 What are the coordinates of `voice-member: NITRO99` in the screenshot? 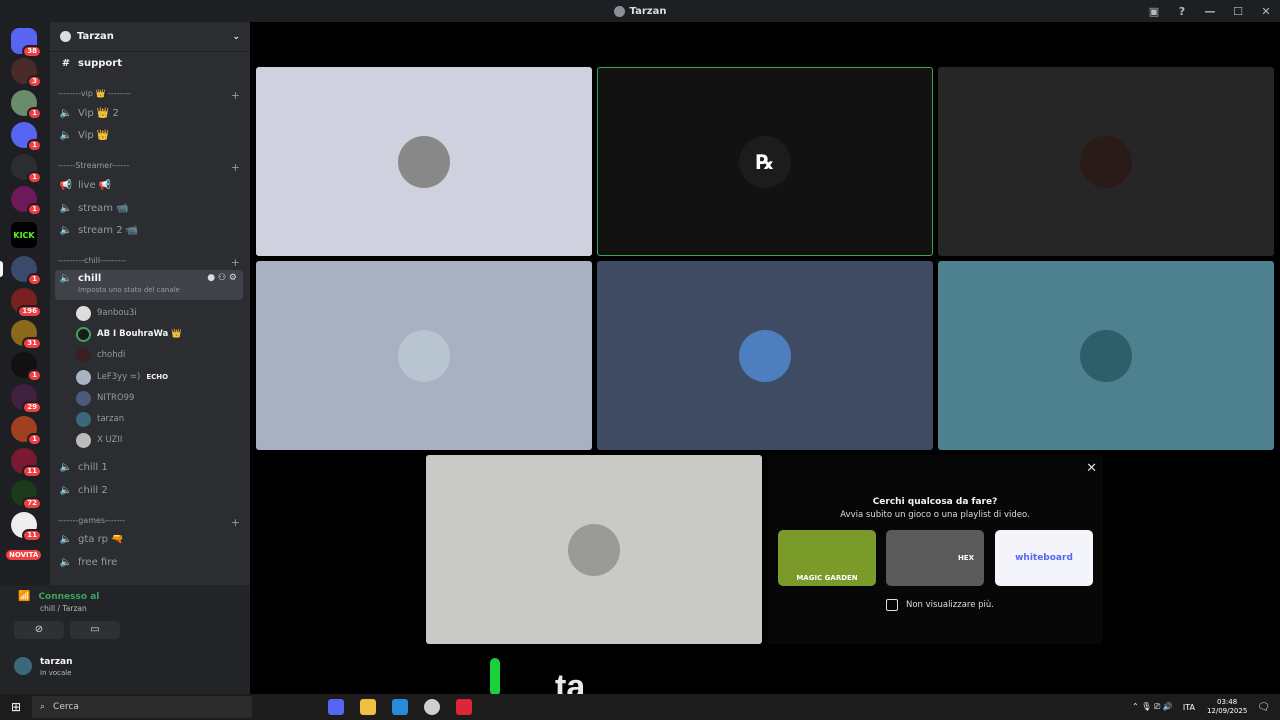 It's located at (105, 398).